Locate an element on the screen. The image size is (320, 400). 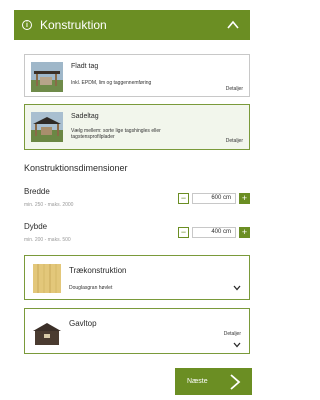
dimensions-title: Konstruktionsdimensioner is located at coordinates (76, 168).